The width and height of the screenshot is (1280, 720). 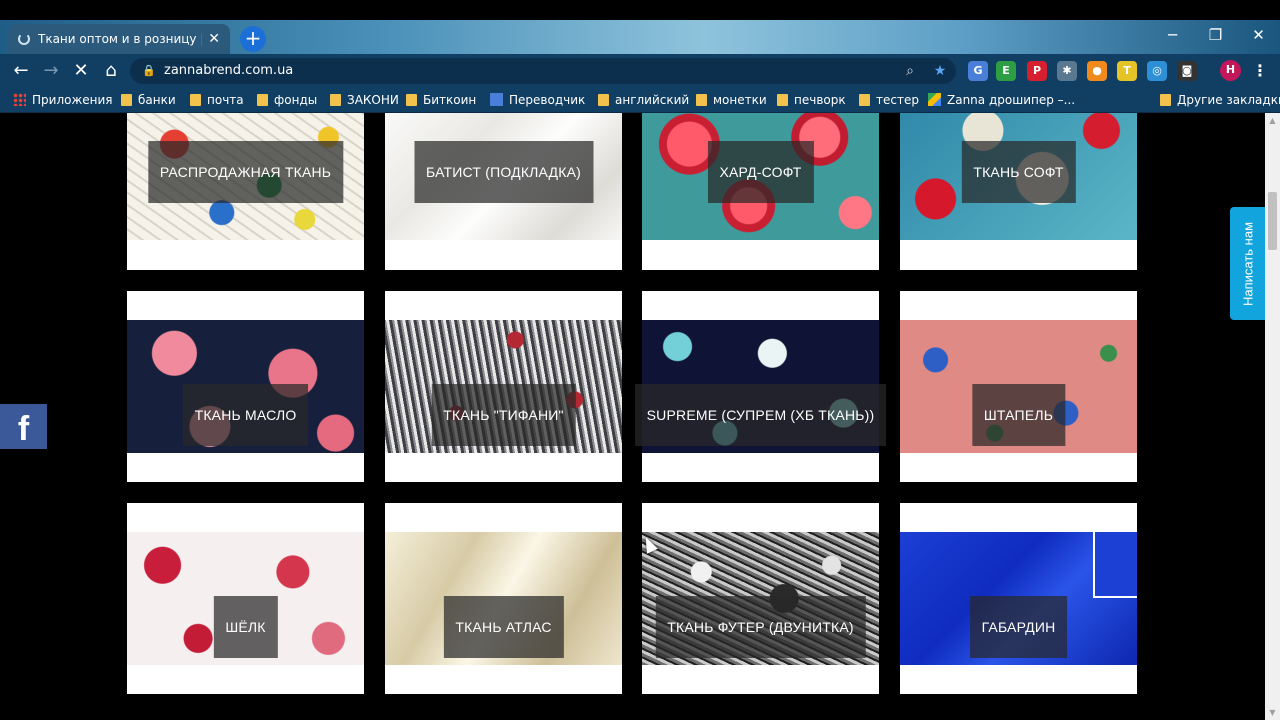 I want to click on bookmark-item: английский, so click(x=643, y=100).